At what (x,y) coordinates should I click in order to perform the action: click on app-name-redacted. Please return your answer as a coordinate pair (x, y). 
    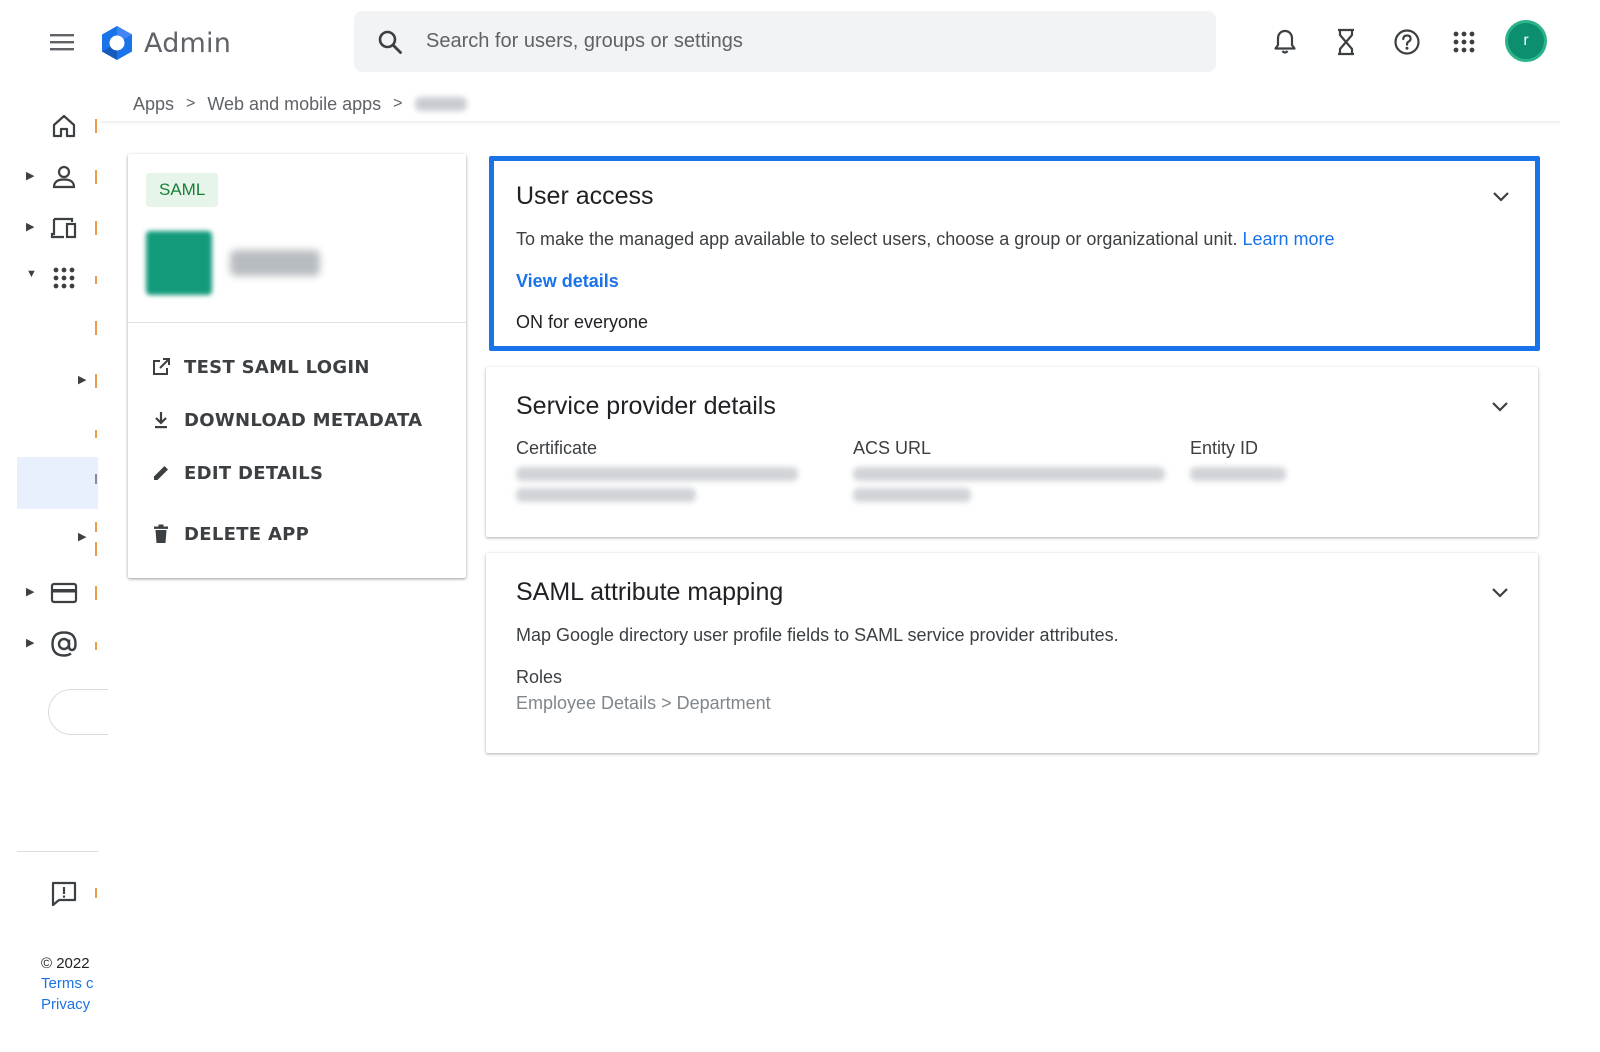
    Looking at the image, I should click on (275, 263).